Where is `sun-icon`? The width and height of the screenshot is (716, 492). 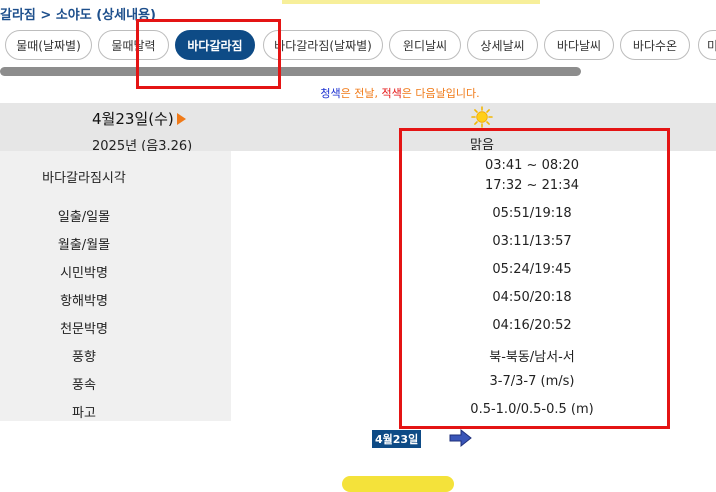
sun-icon is located at coordinates (482, 117).